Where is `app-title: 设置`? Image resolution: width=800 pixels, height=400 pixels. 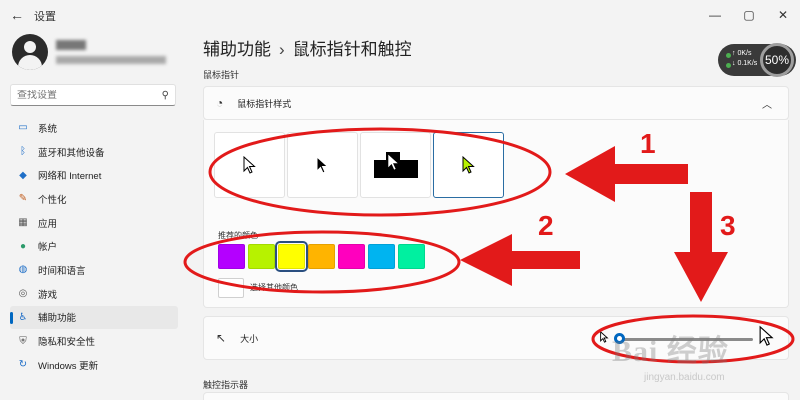 app-title: 设置 is located at coordinates (45, 17).